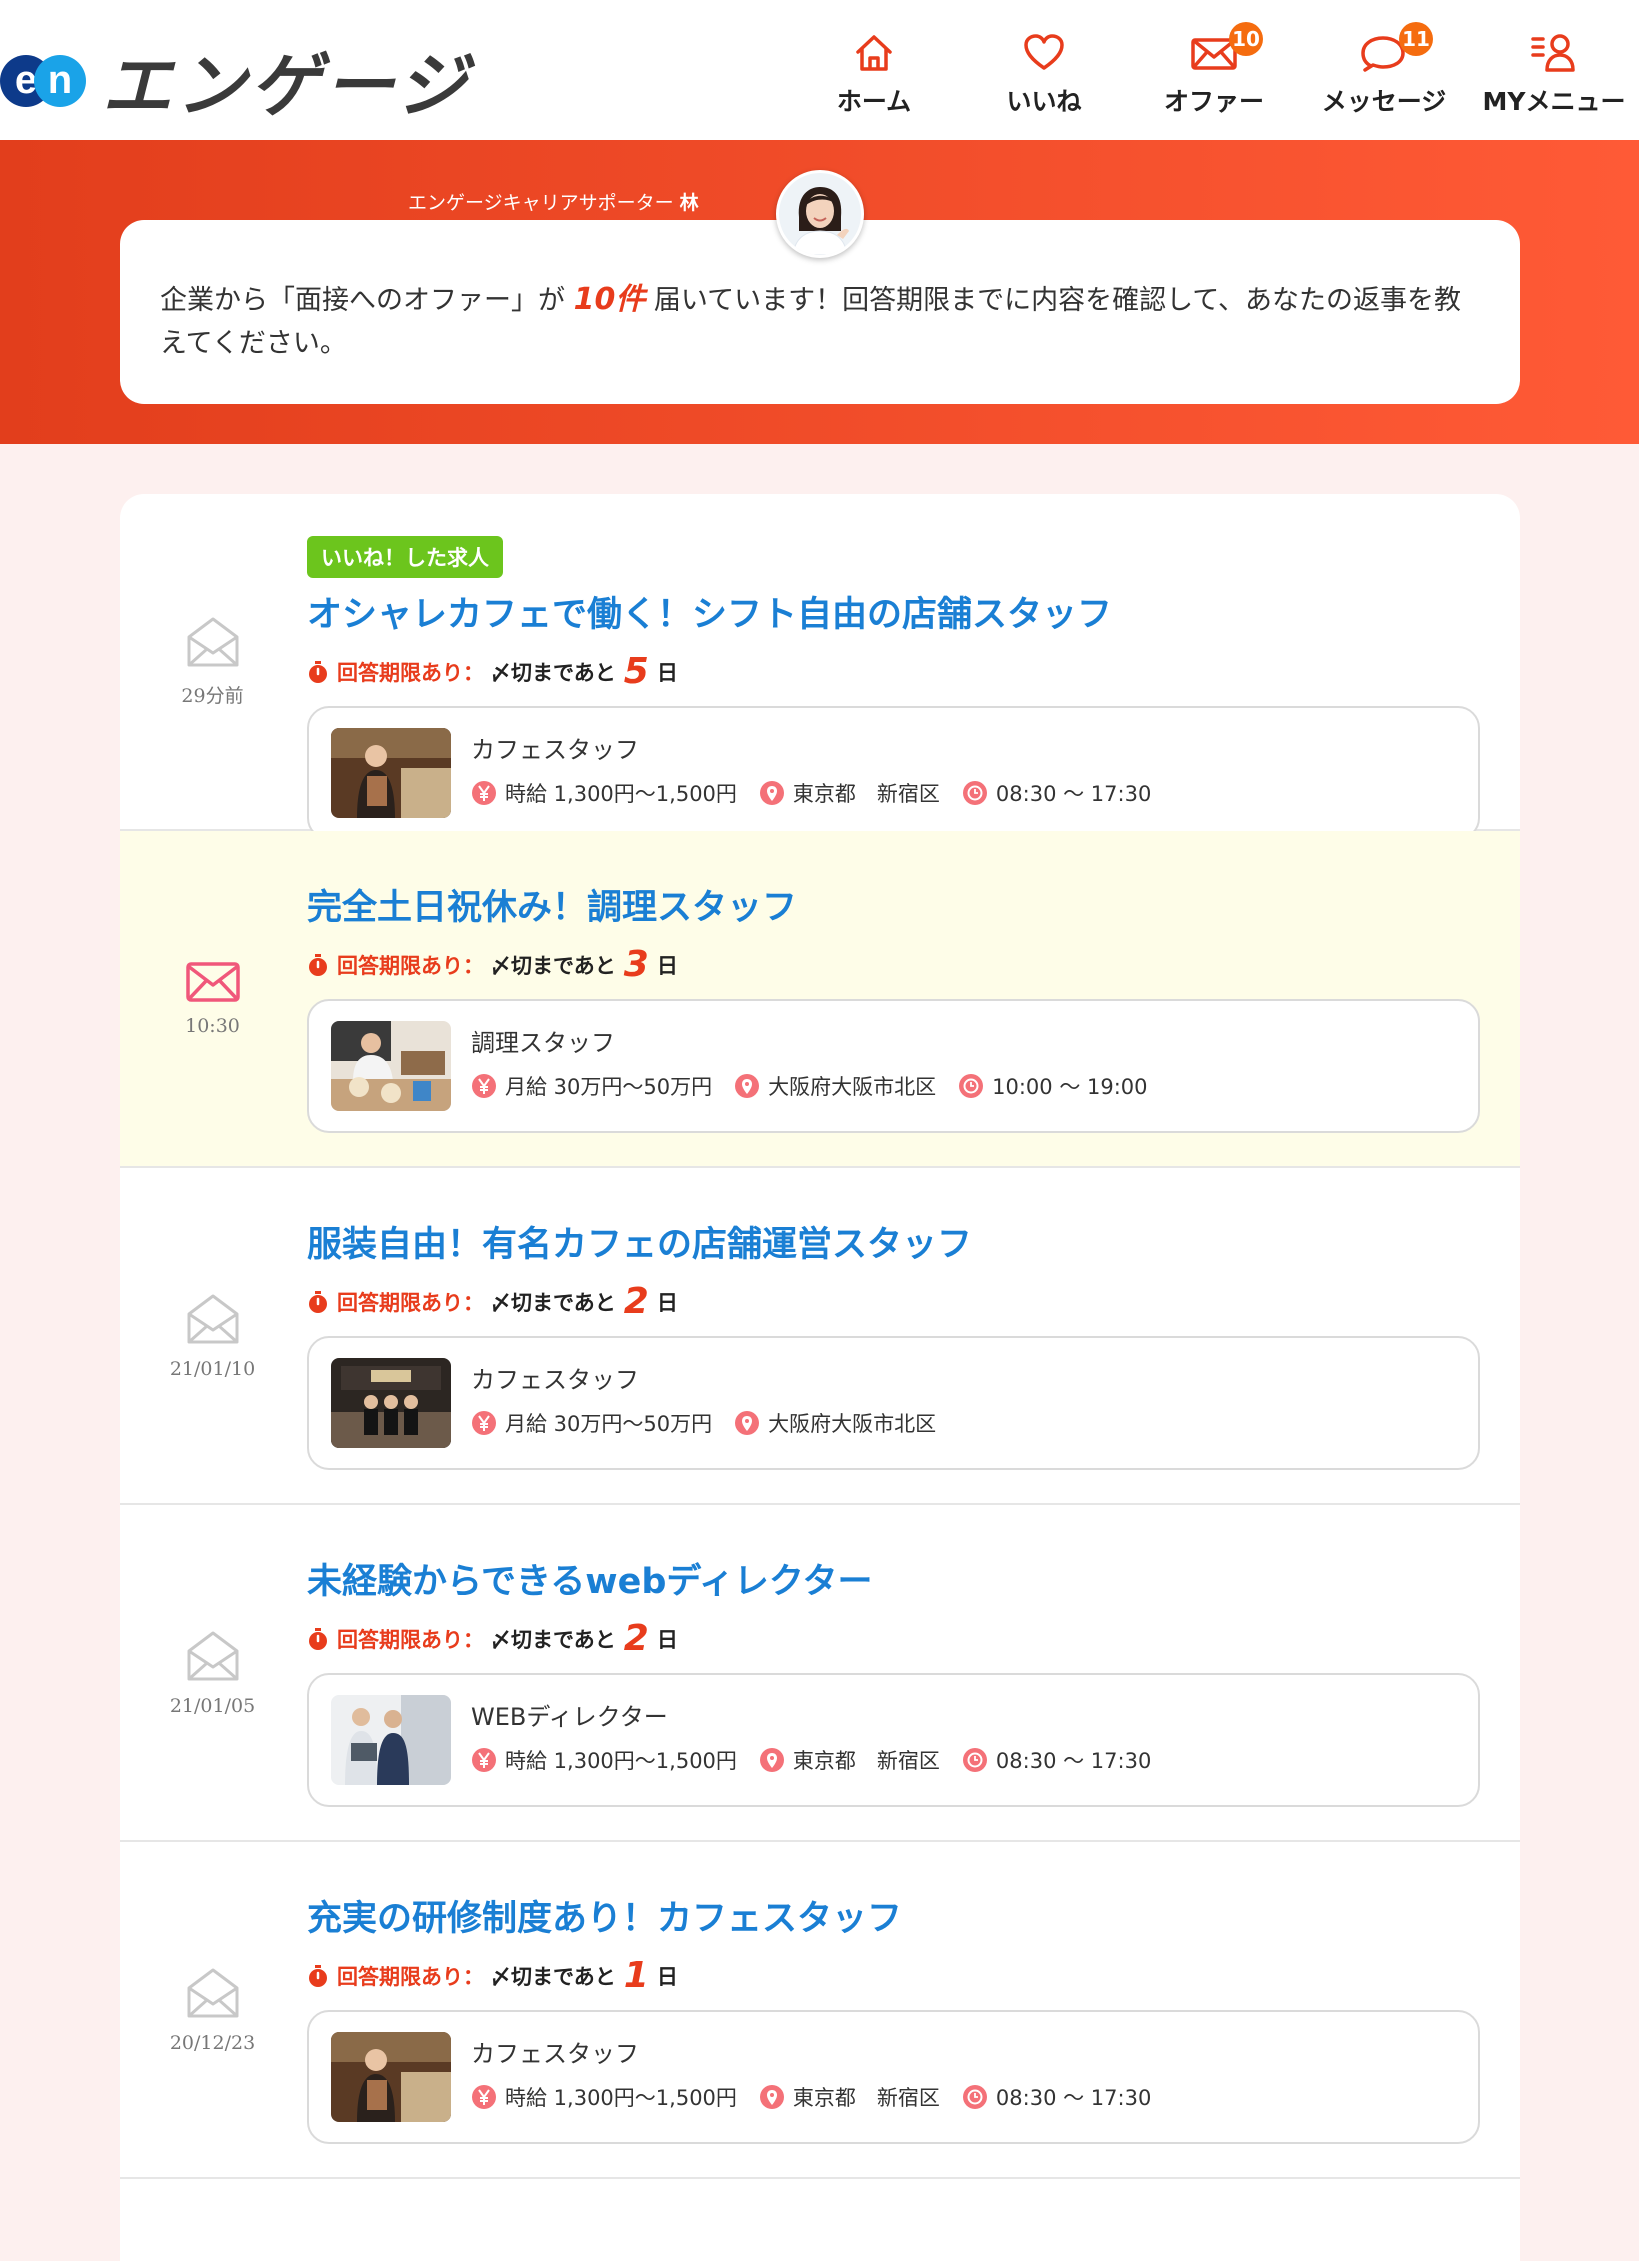 This screenshot has width=1639, height=2261. I want to click on logo-mark-n: n, so click(60, 80).